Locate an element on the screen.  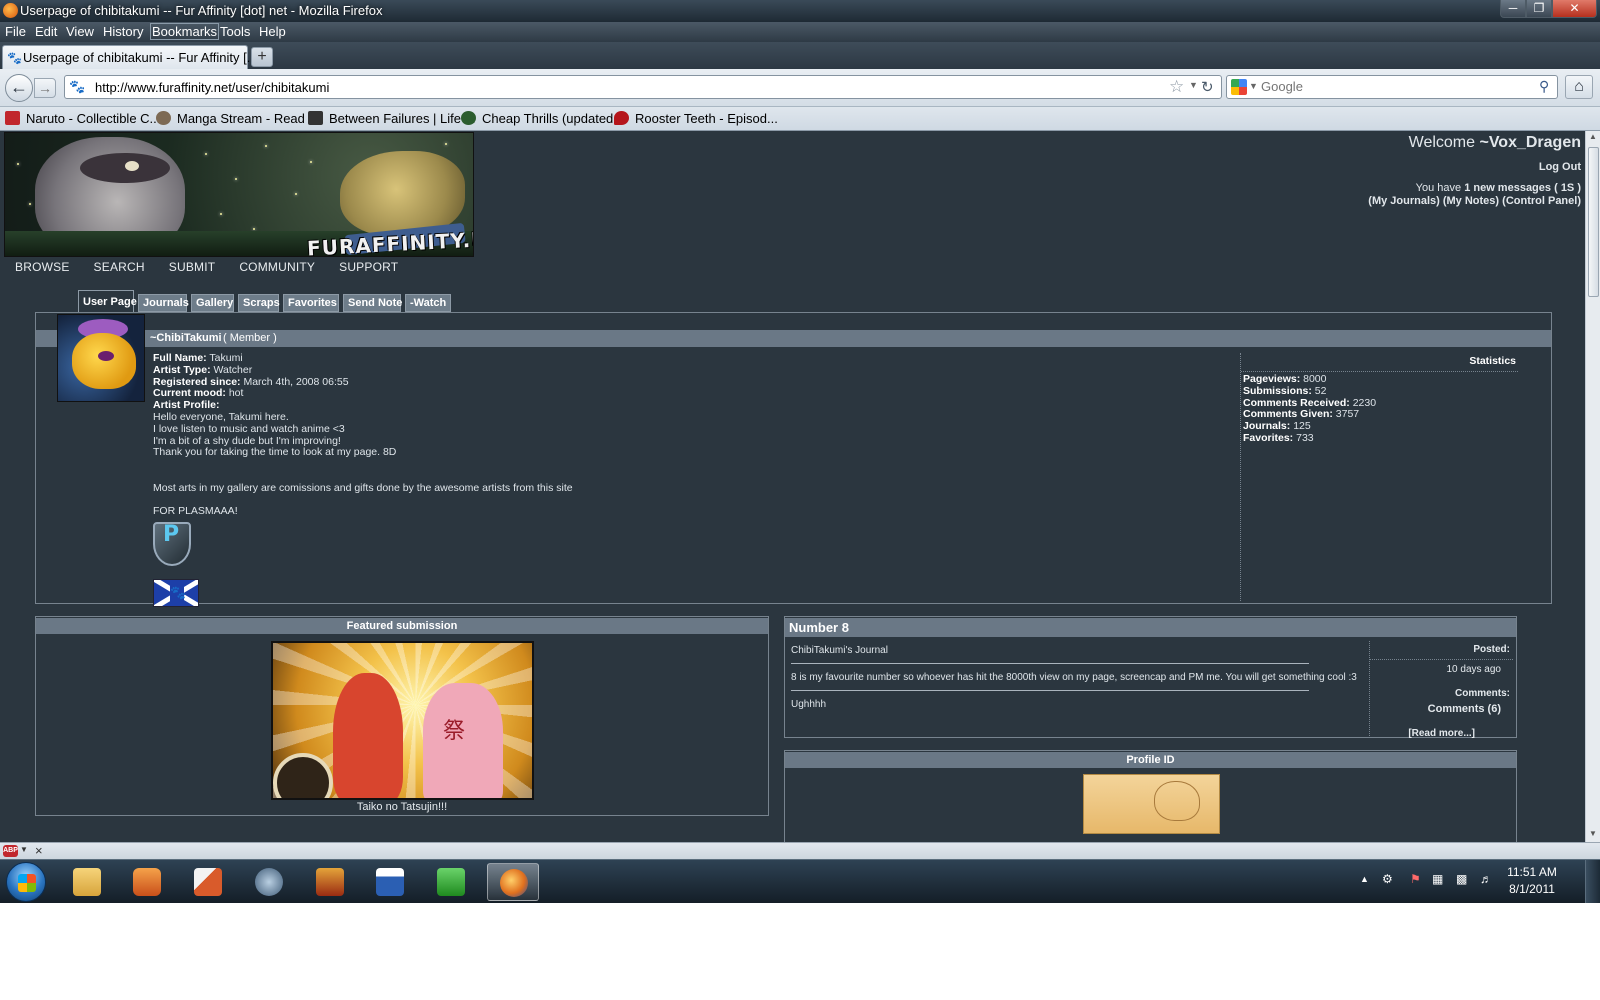
logout-link: Log Out is located at coordinates (1474, 167).